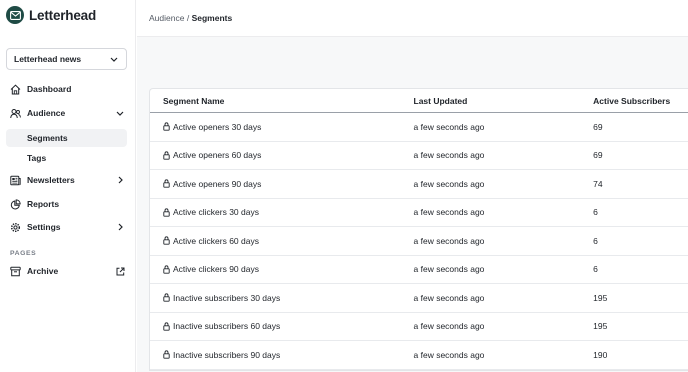  I want to click on segment-name: Active openers 60 days, so click(217, 155).